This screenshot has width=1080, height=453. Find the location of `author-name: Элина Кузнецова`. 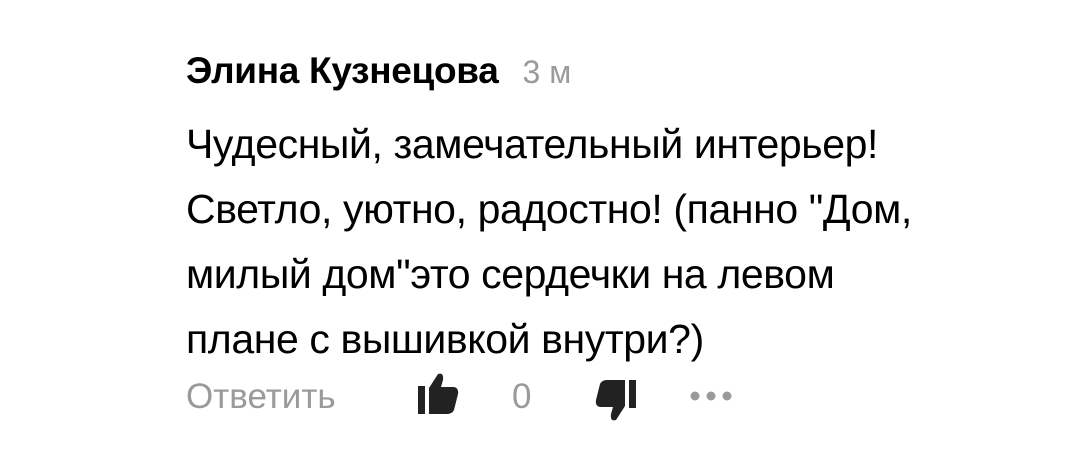

author-name: Элина Кузнецова is located at coordinates (342, 71).